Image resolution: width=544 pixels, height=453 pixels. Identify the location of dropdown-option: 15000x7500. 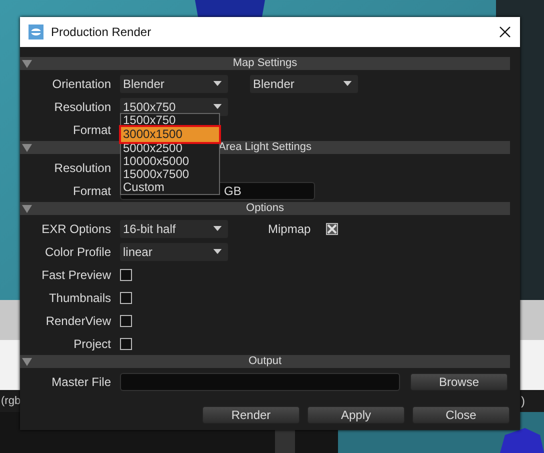
(170, 174).